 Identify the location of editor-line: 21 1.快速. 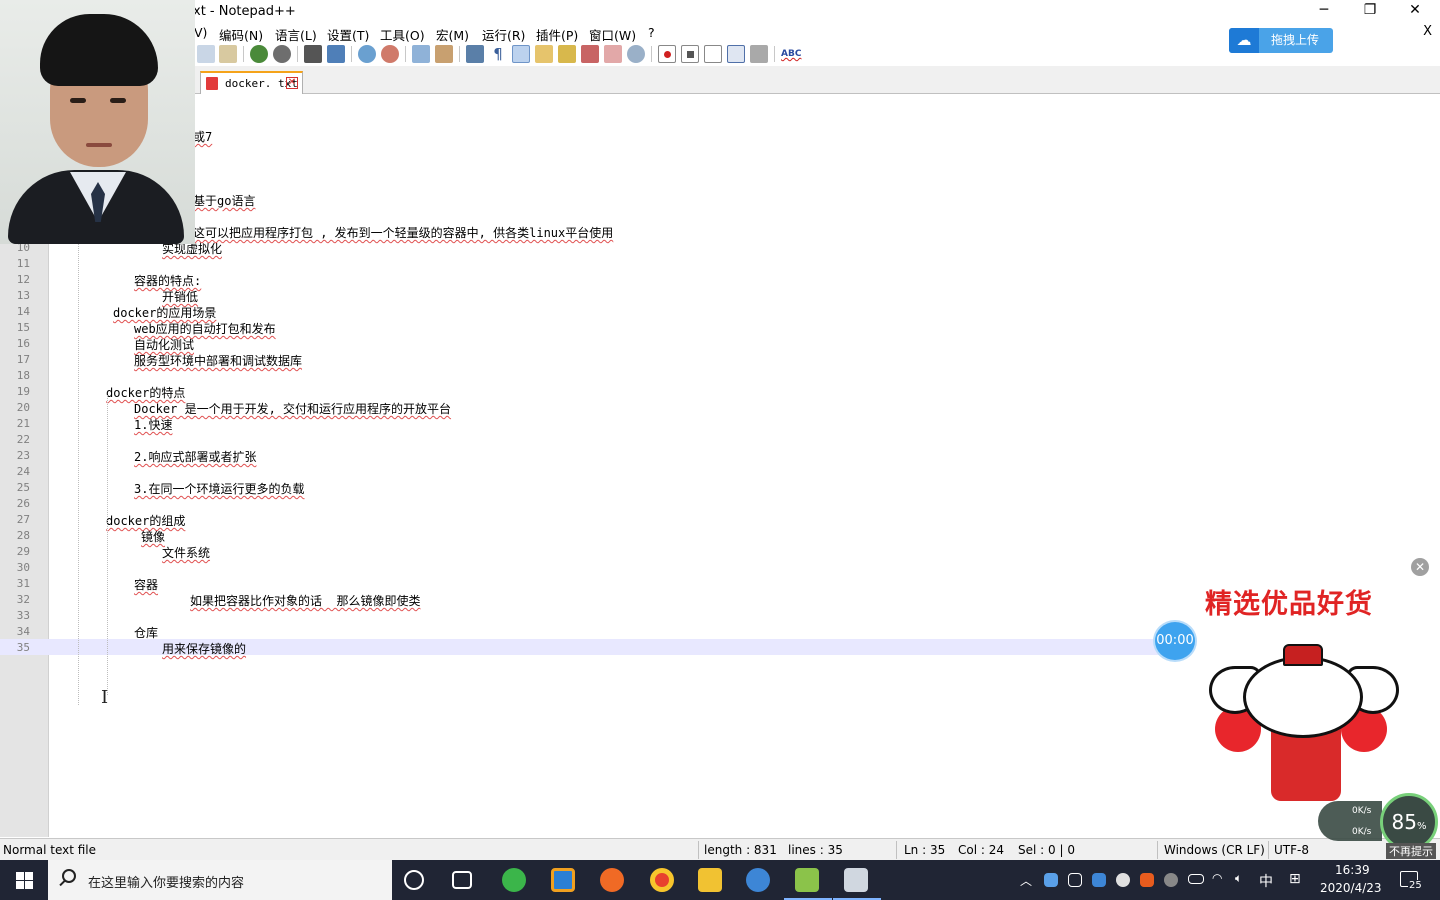
(720, 423).